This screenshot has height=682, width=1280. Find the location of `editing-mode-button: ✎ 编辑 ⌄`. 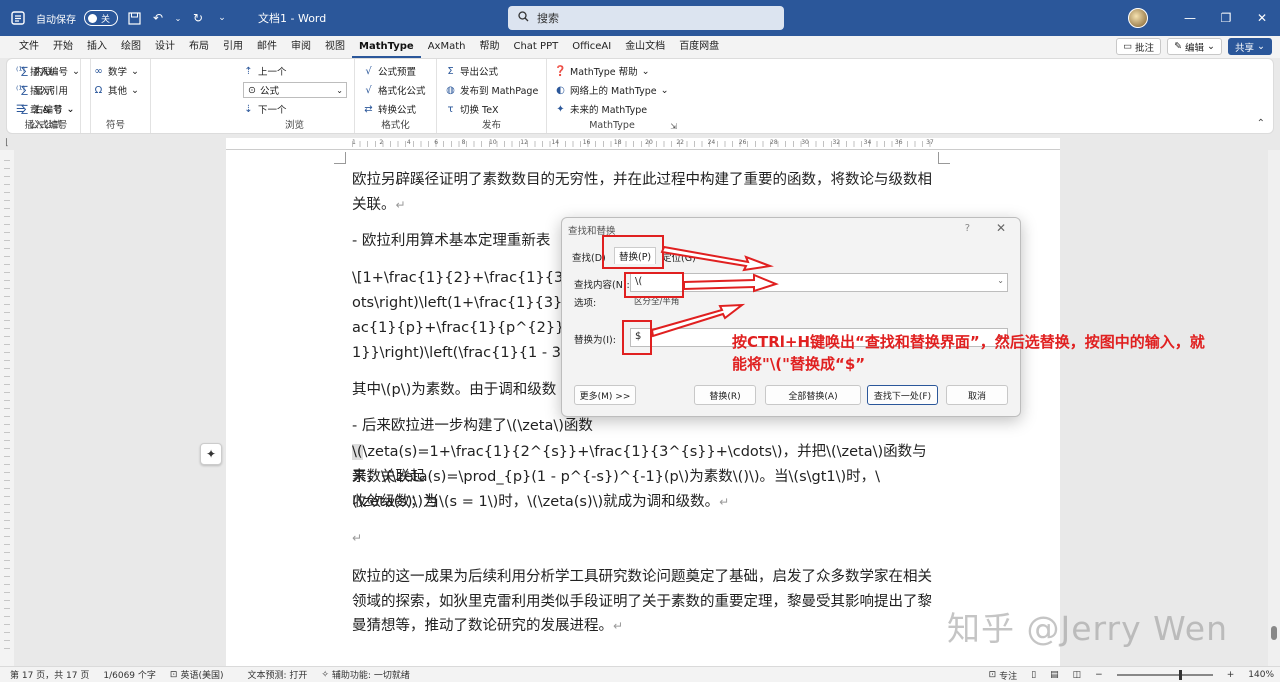

editing-mode-button: ✎ 编辑 ⌄ is located at coordinates (1195, 46).